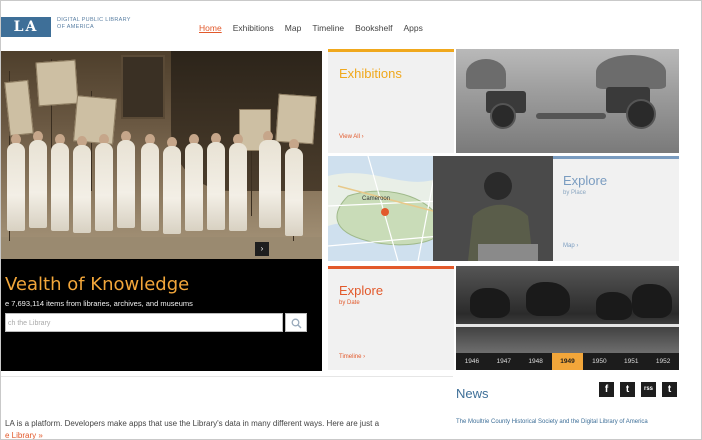  I want to click on logo: LA, so click(26, 27).